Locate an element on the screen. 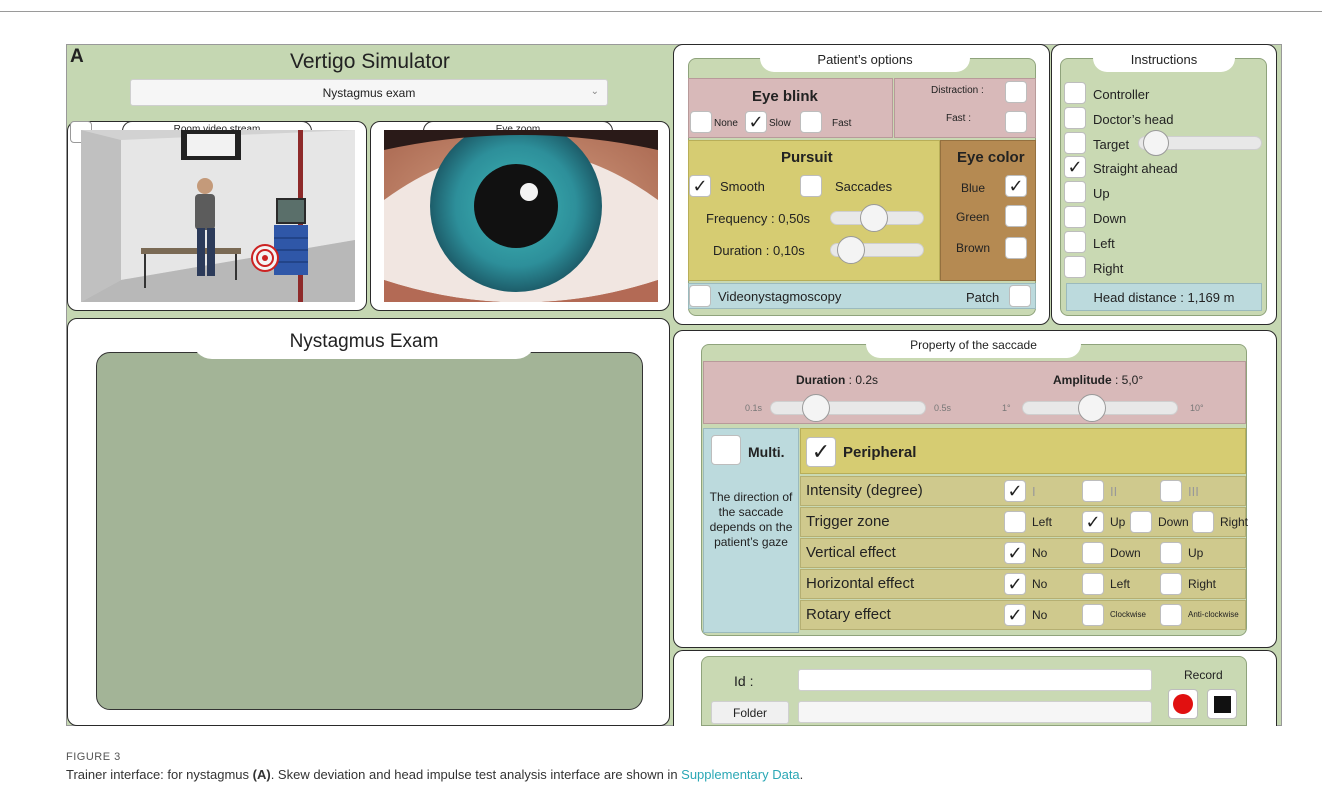 The width and height of the screenshot is (1322, 809). pursuit-saccades-checkbox is located at coordinates (811, 186).